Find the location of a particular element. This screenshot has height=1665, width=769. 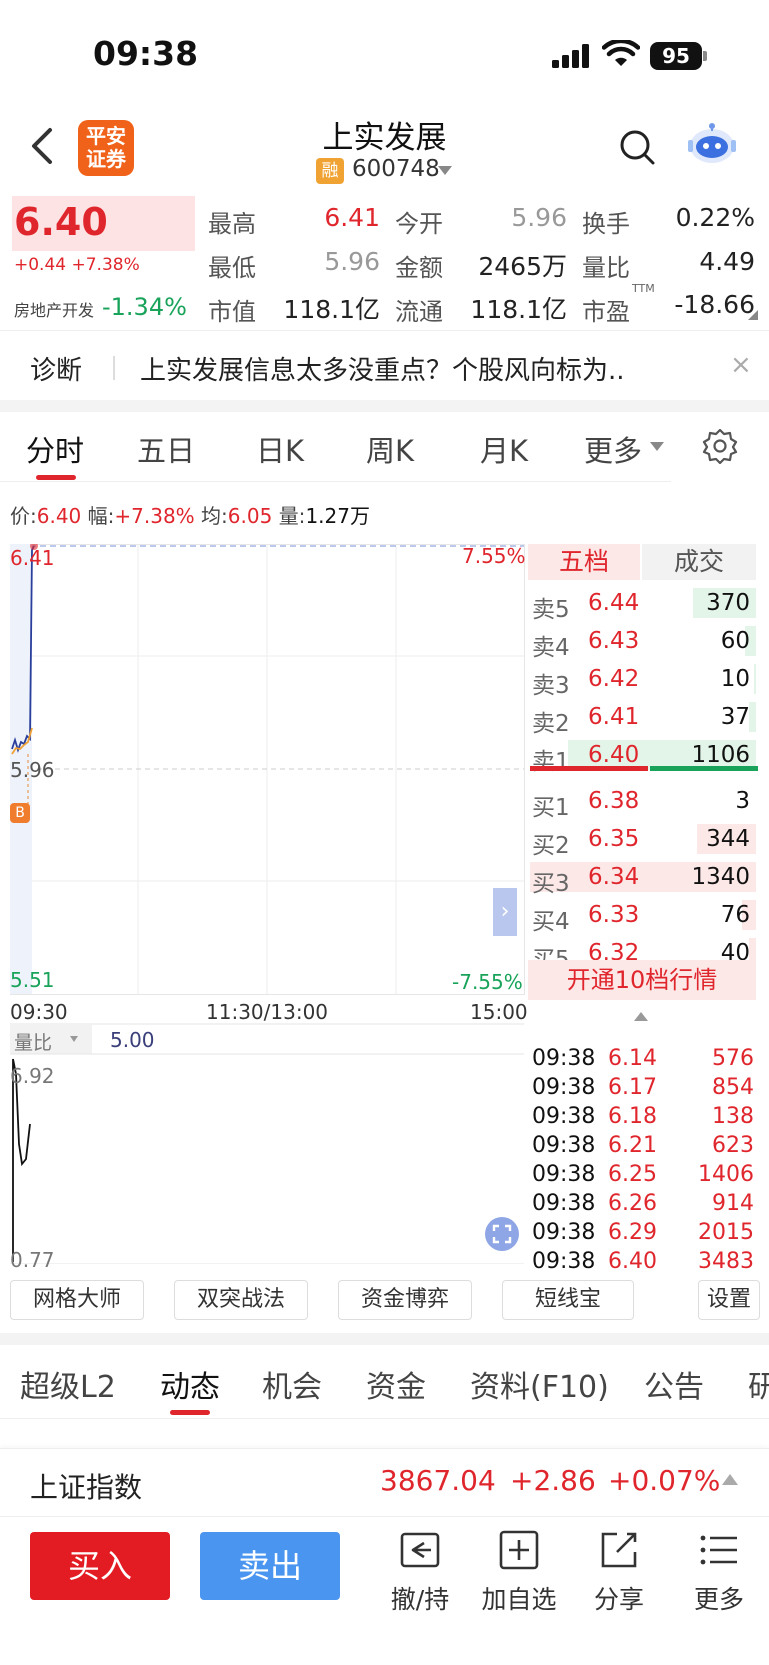

diagnosis-text: 上实发展信息太多没重点？个股风向标为.. is located at coordinates (417, 368).